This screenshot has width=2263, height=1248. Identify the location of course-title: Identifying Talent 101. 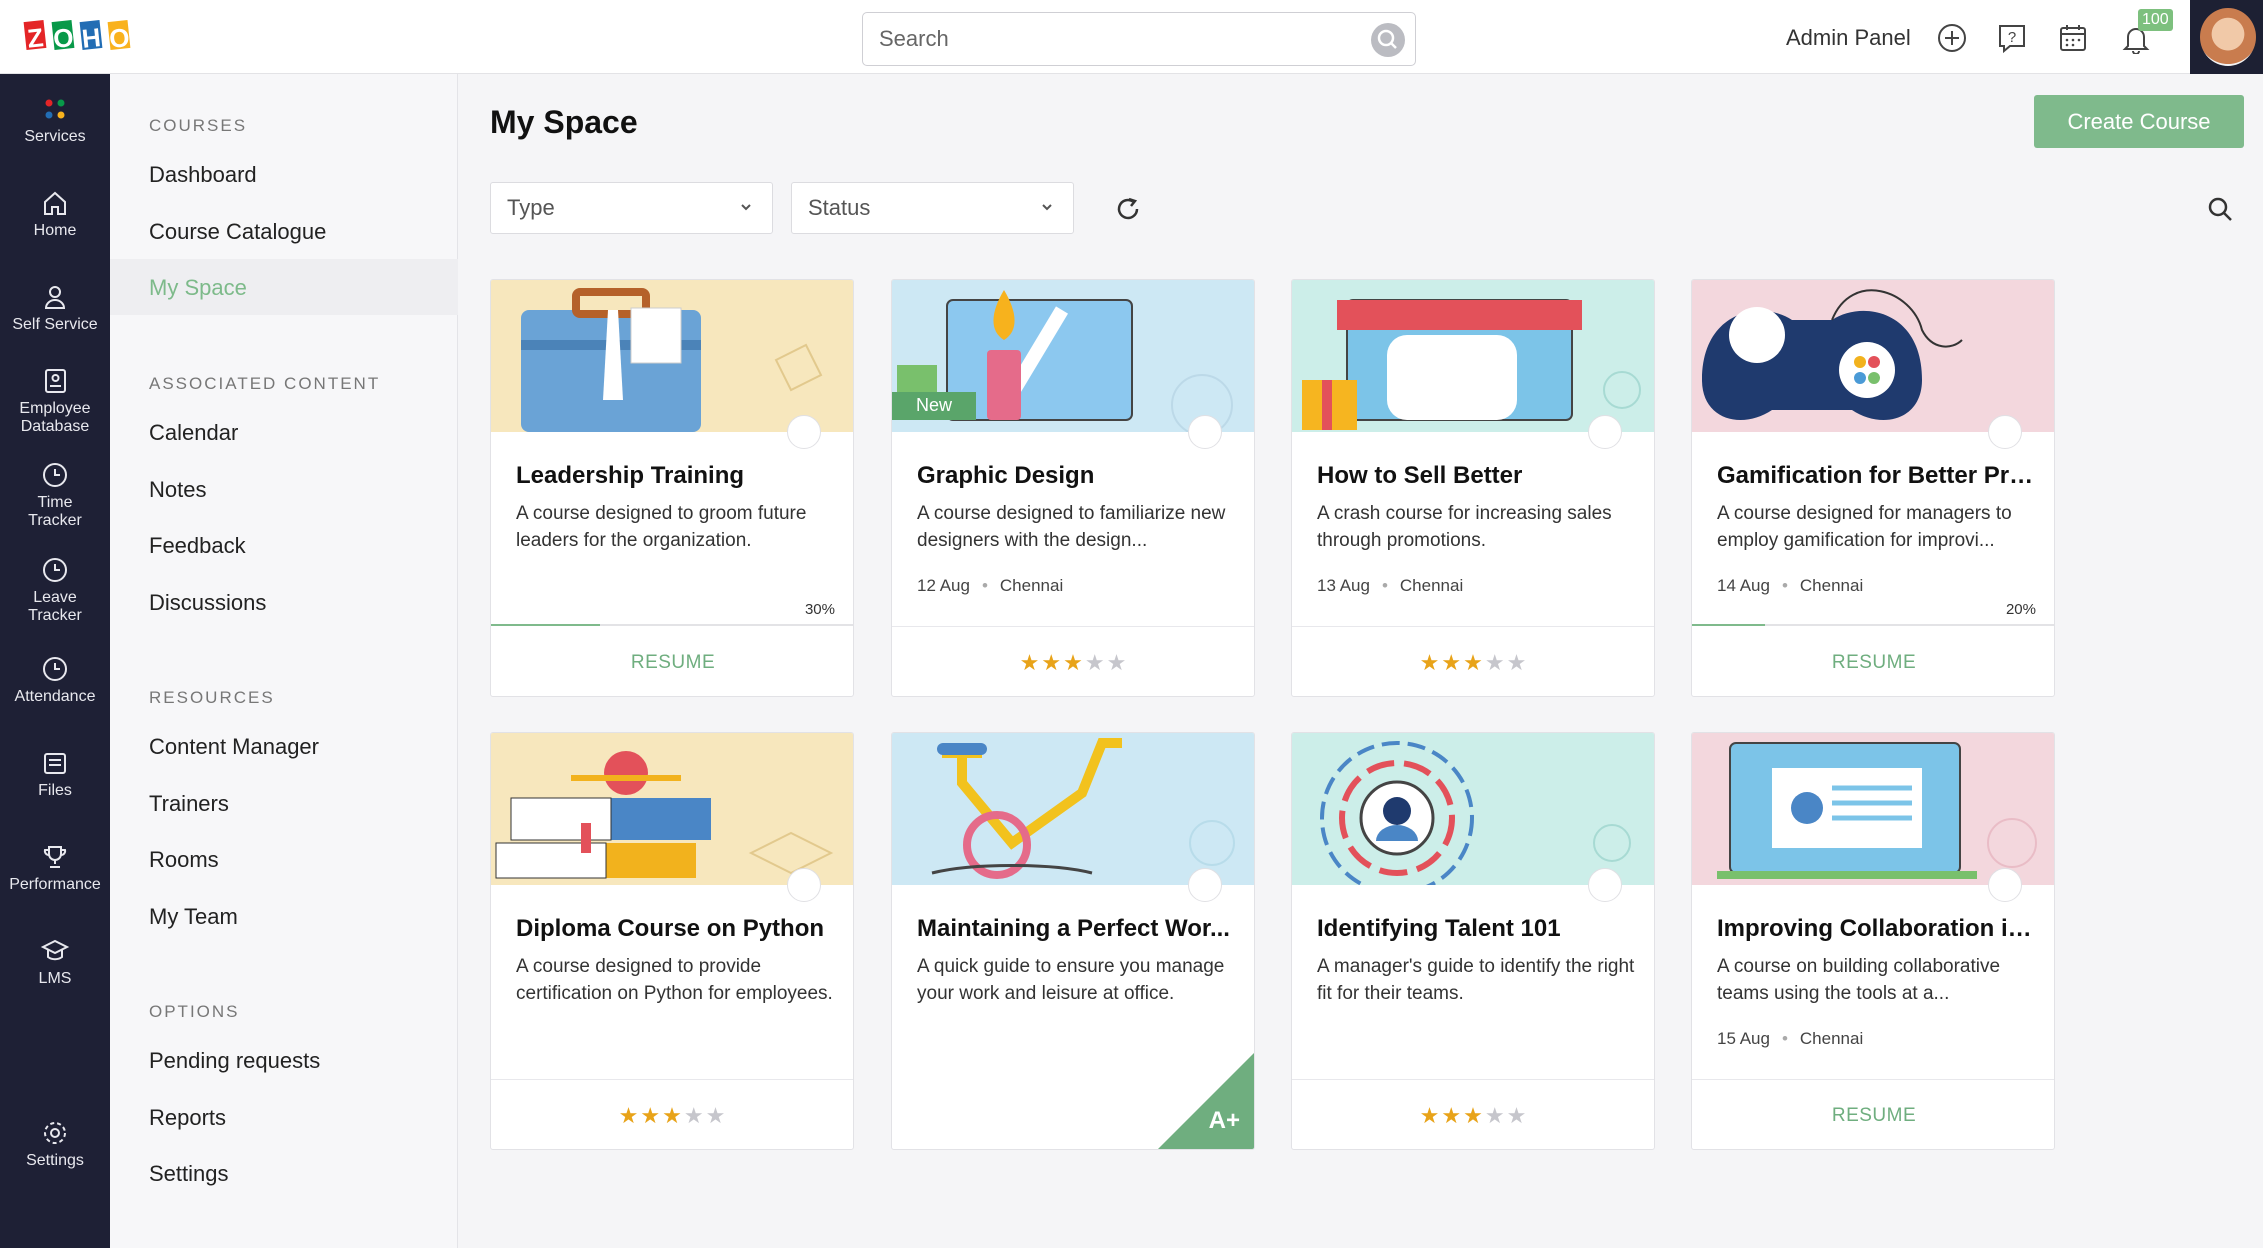
(1439, 928).